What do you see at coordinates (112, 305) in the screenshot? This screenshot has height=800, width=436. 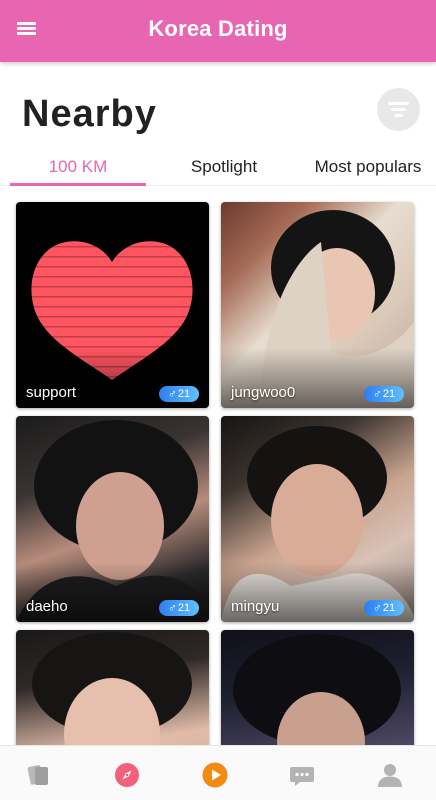 I see `profile-card: support ♂ 21` at bounding box center [112, 305].